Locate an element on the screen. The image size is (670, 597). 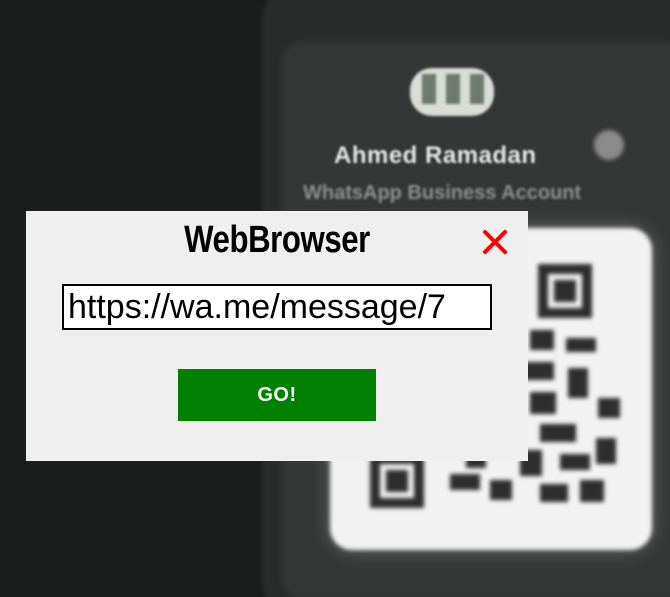
url-input is located at coordinates (277, 307).